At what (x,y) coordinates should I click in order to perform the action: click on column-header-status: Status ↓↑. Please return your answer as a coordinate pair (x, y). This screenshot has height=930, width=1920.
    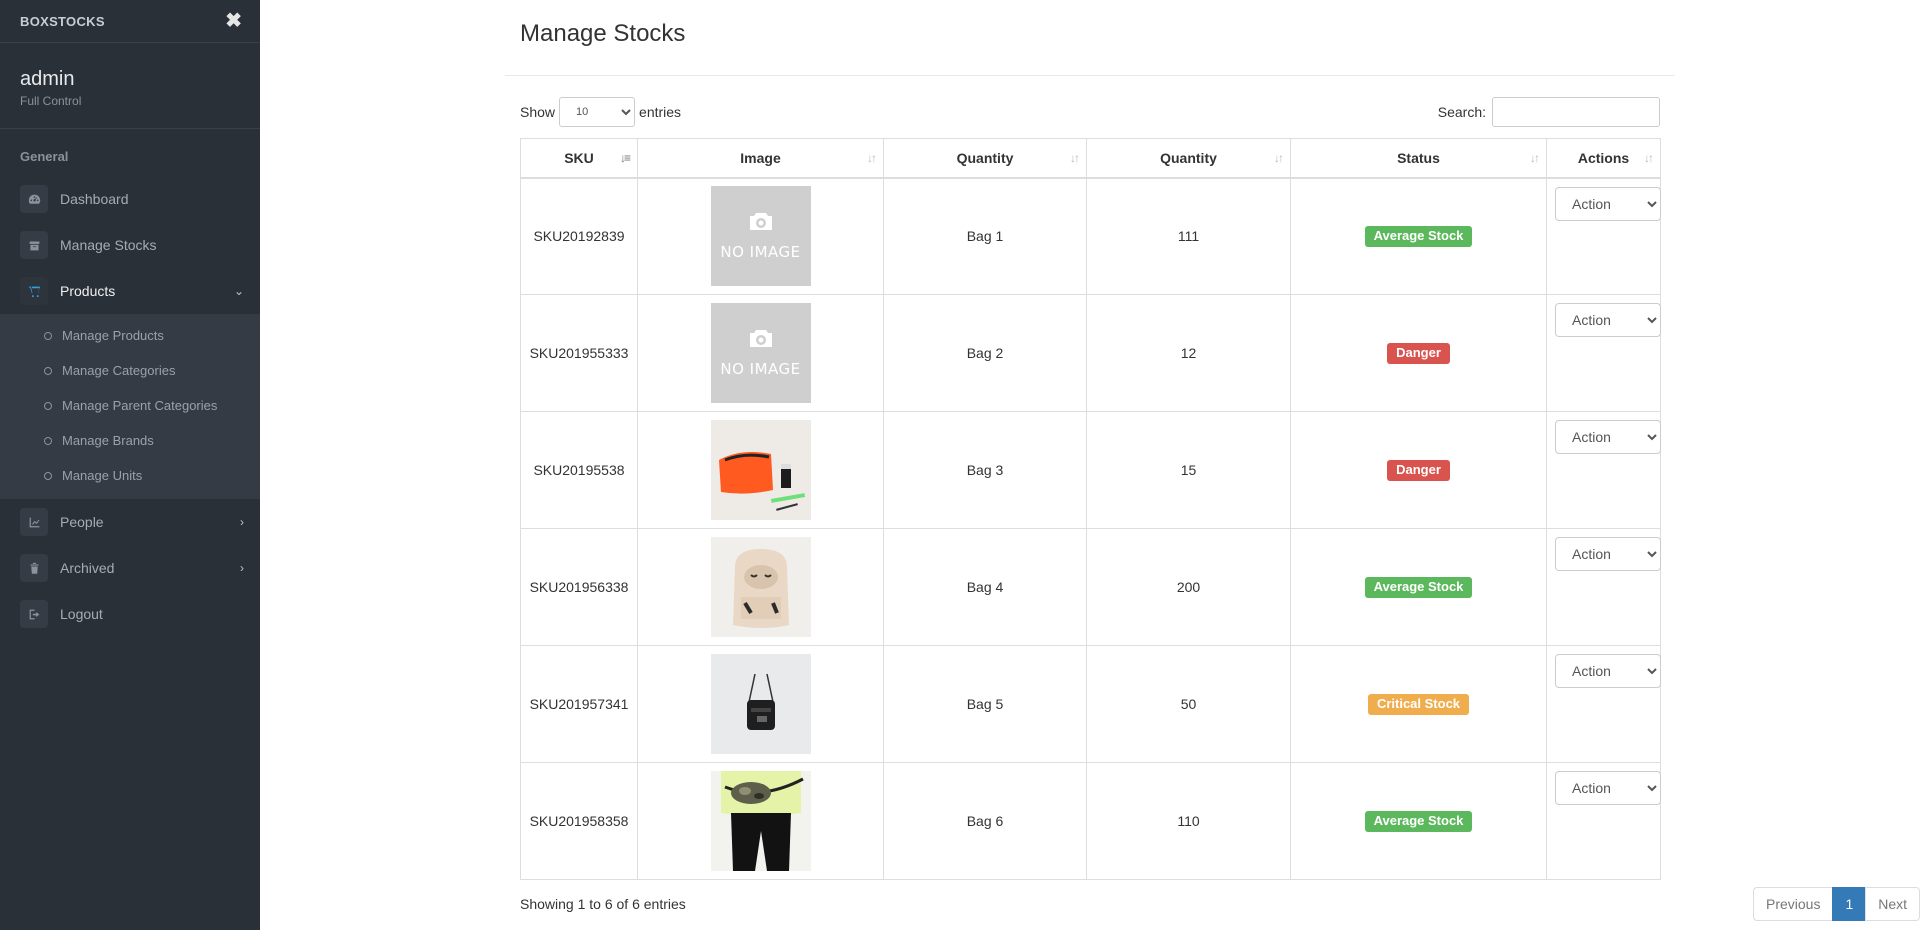
    Looking at the image, I should click on (1418, 158).